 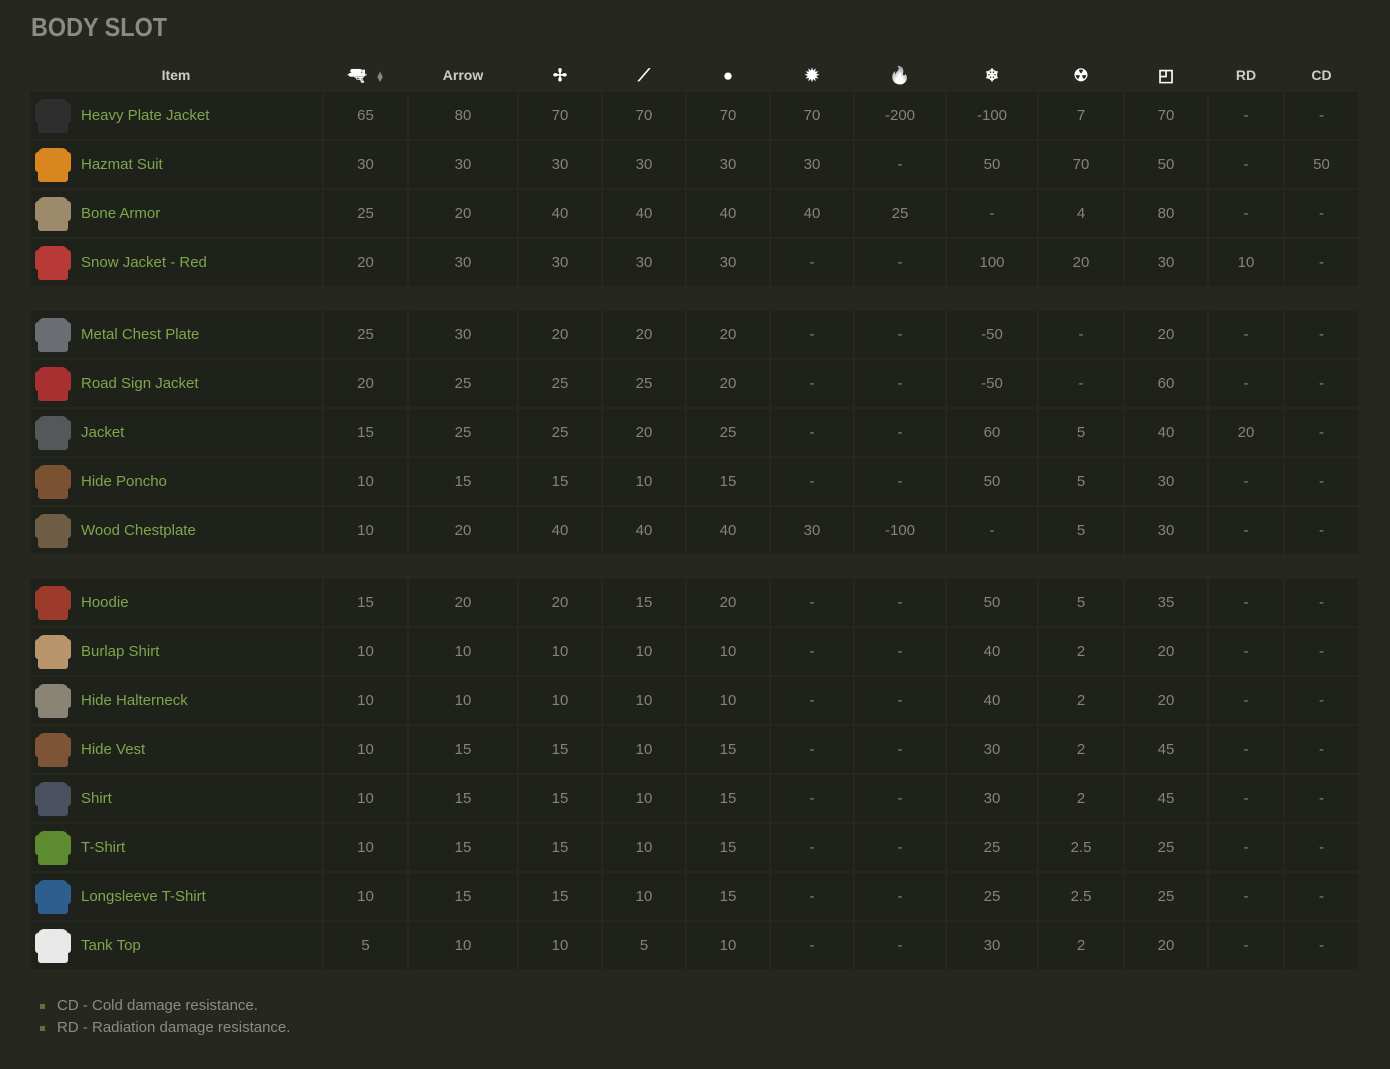 I want to click on table-row: Shirt 10 15 15 10 15- -30 2 45- -, so click(x=694, y=798).